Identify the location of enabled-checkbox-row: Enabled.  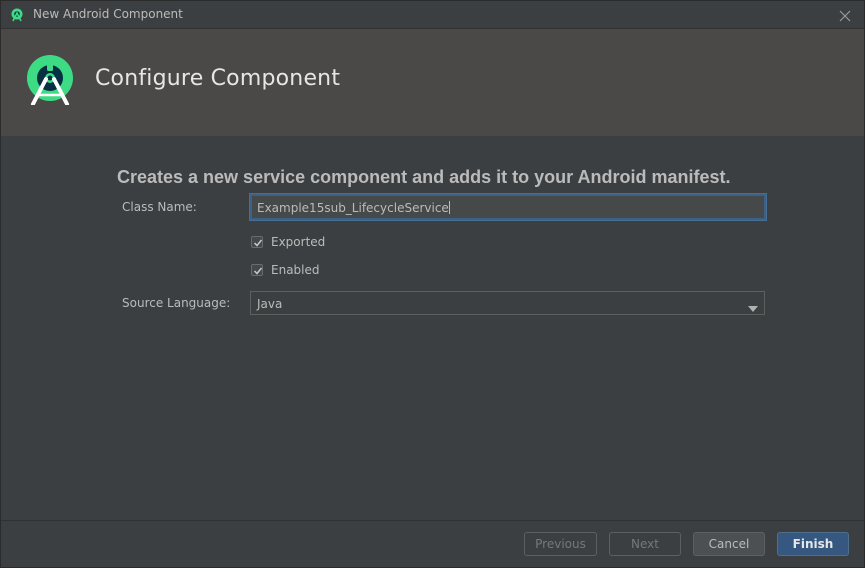
(285, 270).